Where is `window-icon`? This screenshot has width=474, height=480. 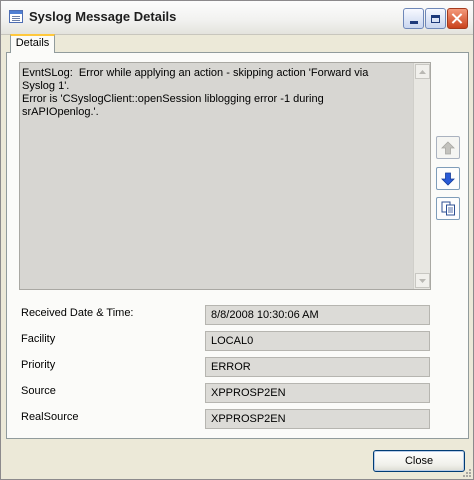 window-icon is located at coordinates (16, 16).